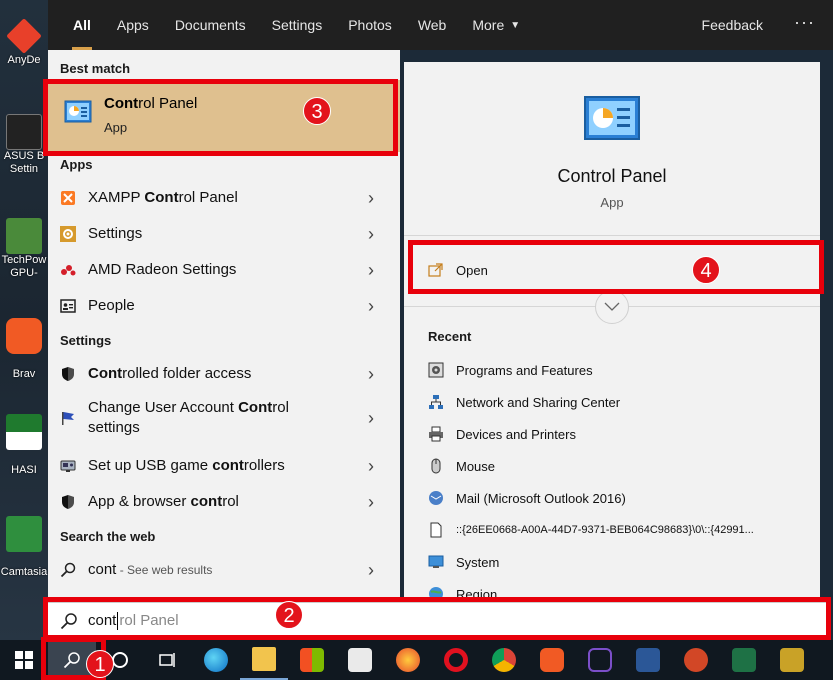  I want to click on desktop-icon-label: HASI, so click(24, 470).